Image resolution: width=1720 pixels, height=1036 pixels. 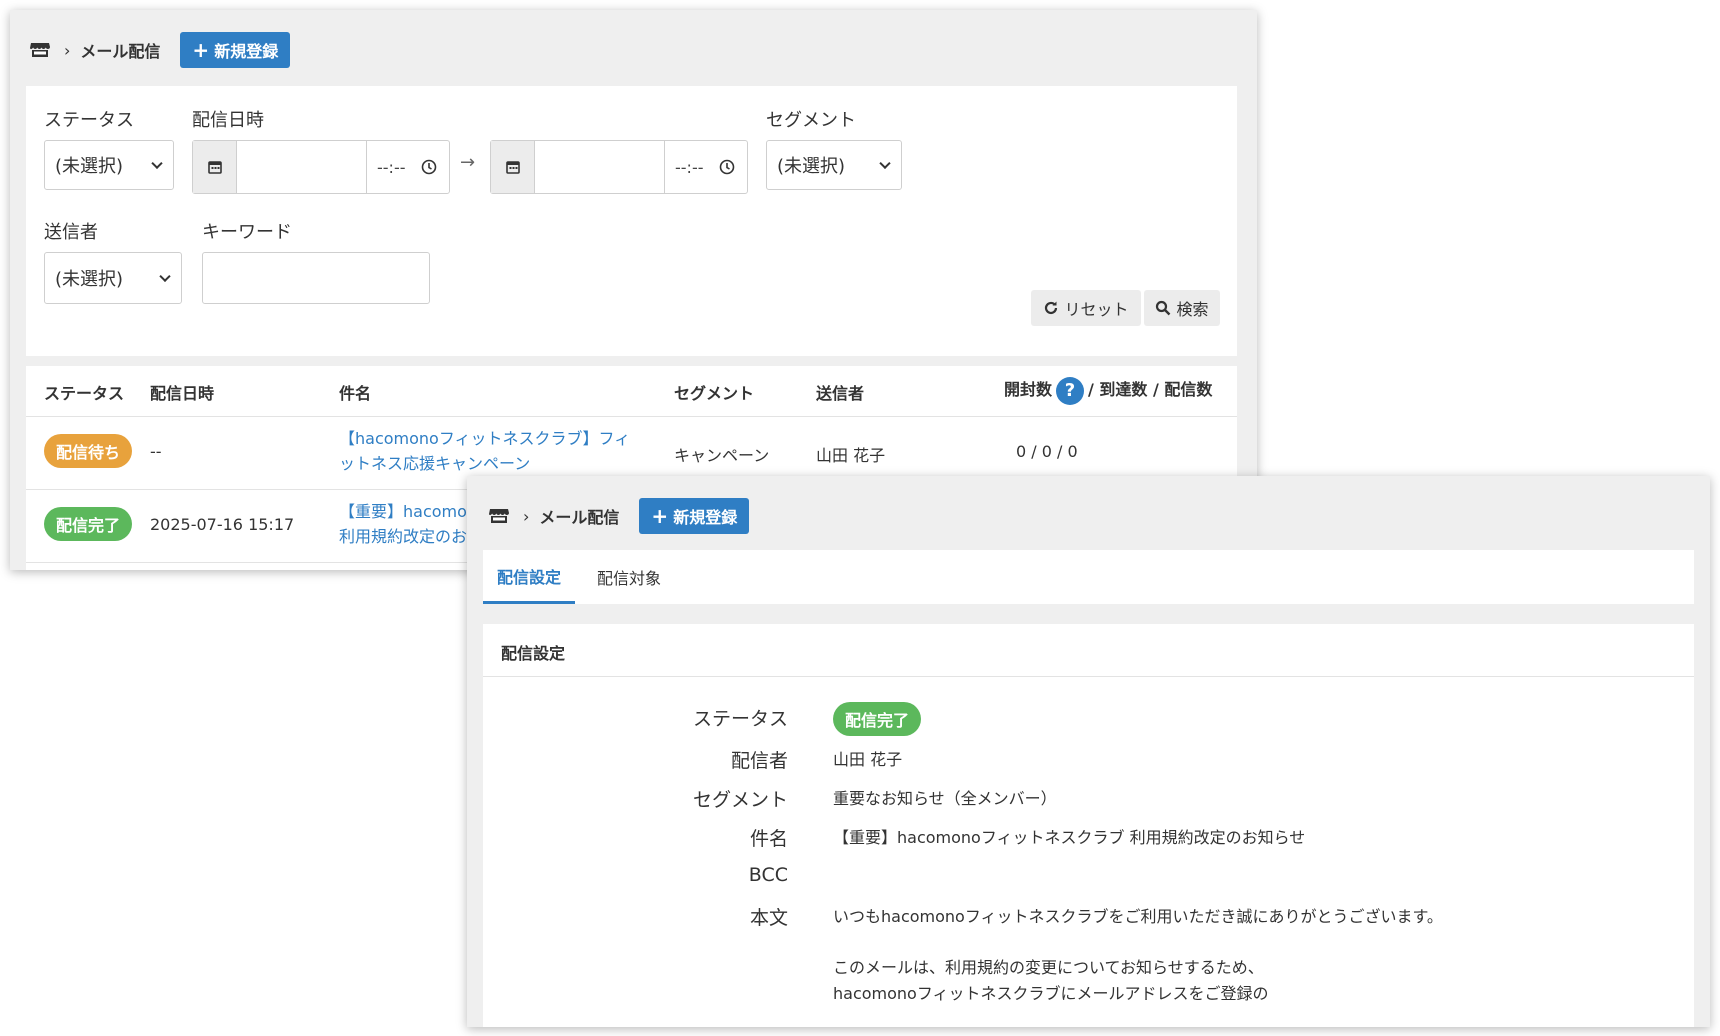 I want to click on status-filter-select: (未選択), so click(x=109, y=165).